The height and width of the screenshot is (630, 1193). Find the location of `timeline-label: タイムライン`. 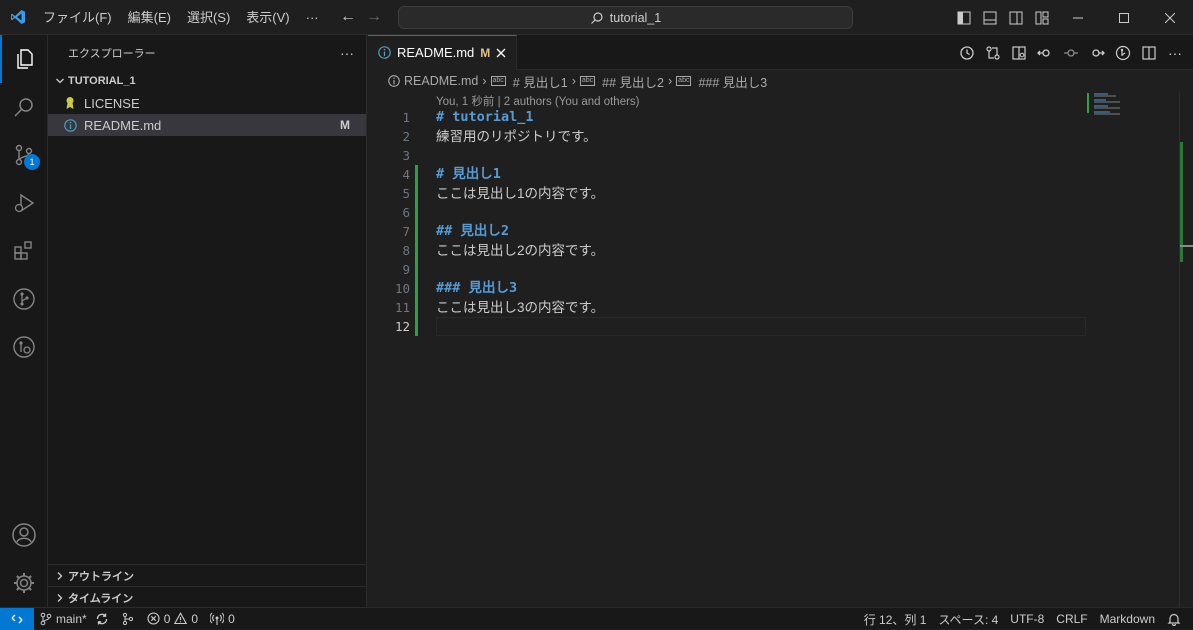

timeline-label: タイムライン is located at coordinates (101, 598).